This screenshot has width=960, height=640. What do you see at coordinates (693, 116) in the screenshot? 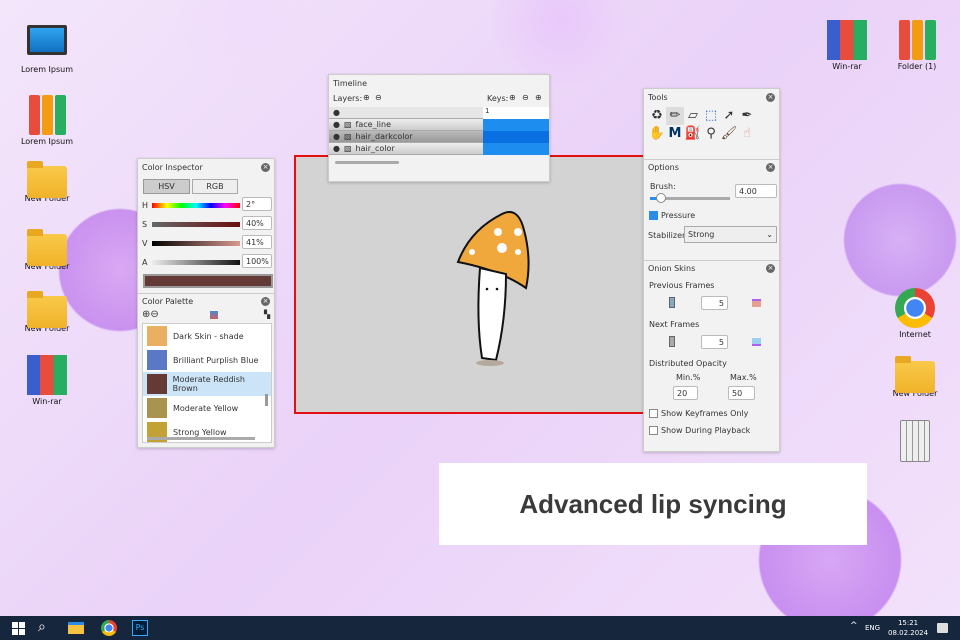
I see `eraser-tool-icon: ▱` at bounding box center [693, 116].